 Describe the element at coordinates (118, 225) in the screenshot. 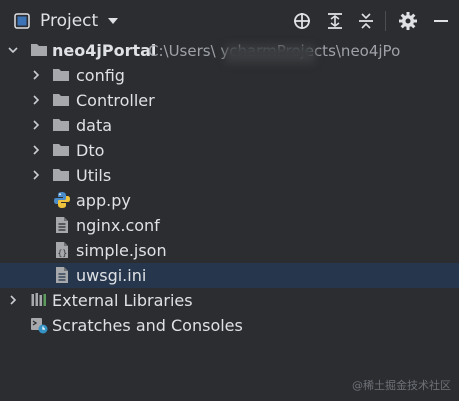

I see `tree-file-label: nginx.conf` at that location.